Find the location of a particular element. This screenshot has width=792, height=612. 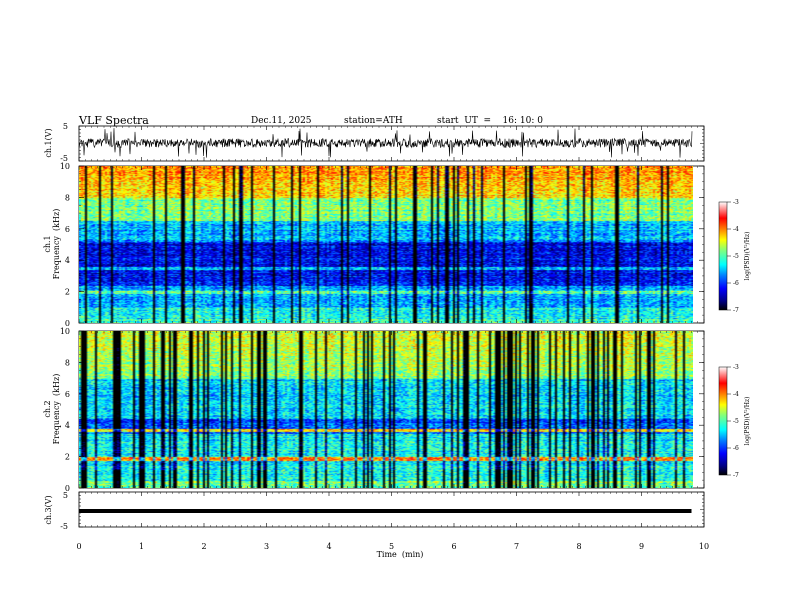

ch1-ytick-top: 5 is located at coordinates (65, 126).